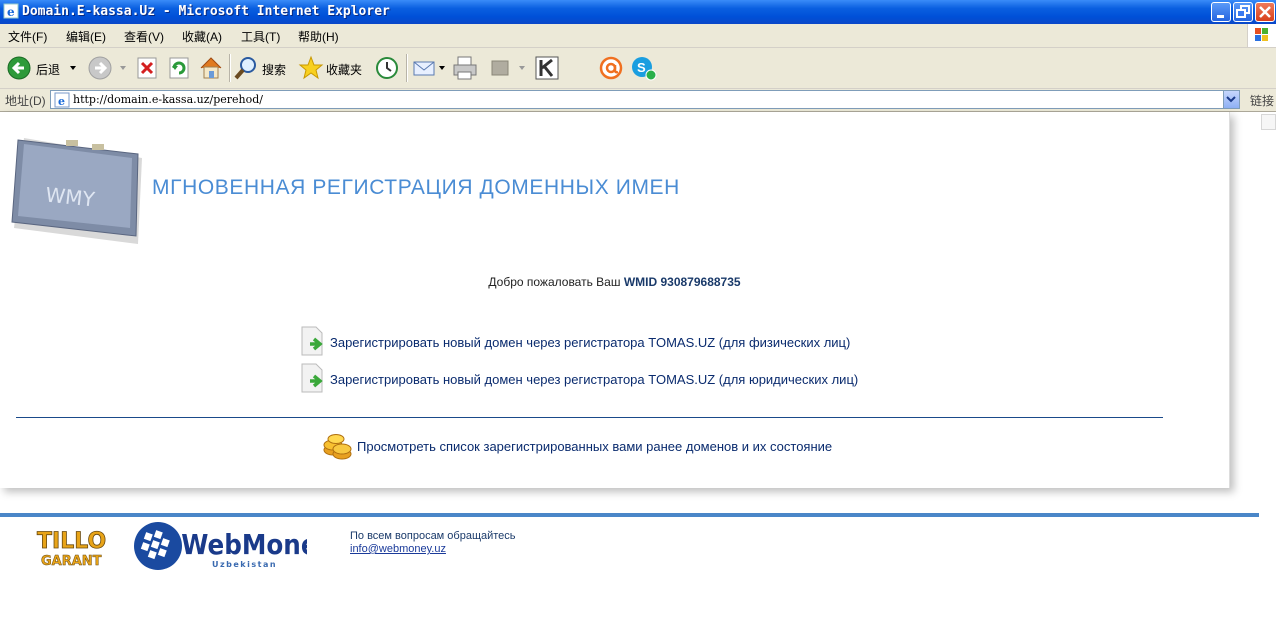 The width and height of the screenshot is (1276, 623). I want to click on search-button: 搜索, so click(263, 68).